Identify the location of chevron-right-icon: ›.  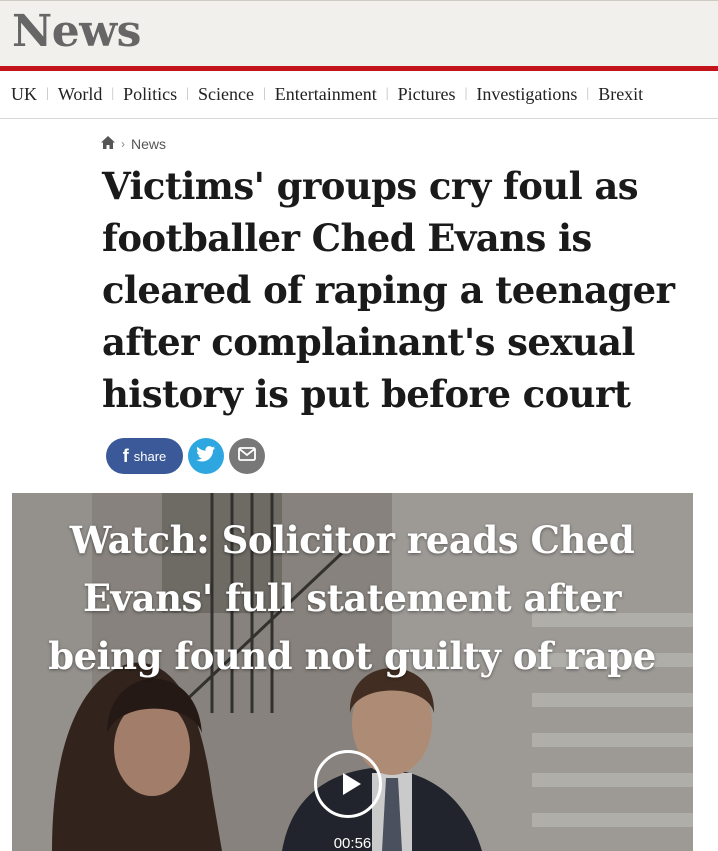
(123, 144).